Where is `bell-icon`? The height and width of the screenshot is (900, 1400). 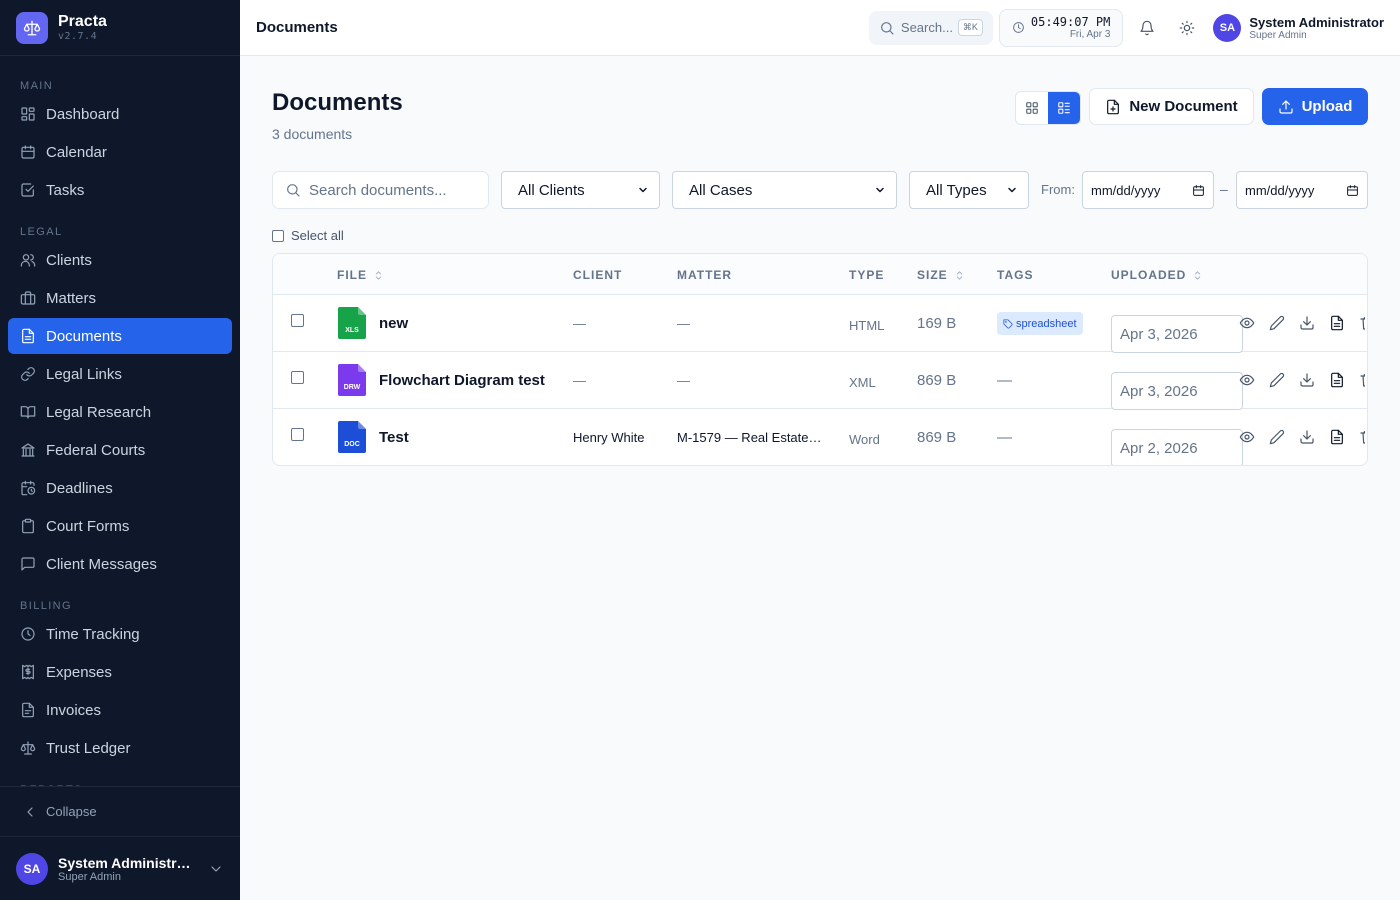
bell-icon is located at coordinates (1147, 28).